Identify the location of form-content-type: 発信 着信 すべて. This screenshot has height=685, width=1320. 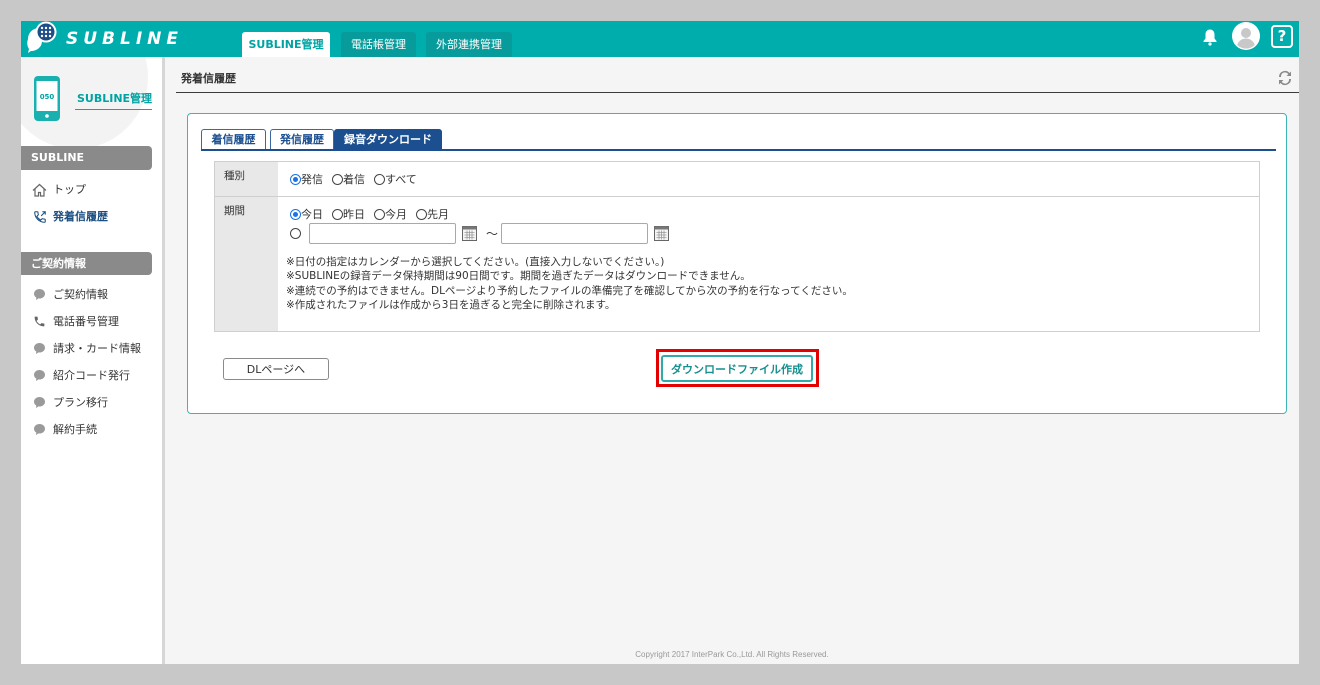
(768, 179).